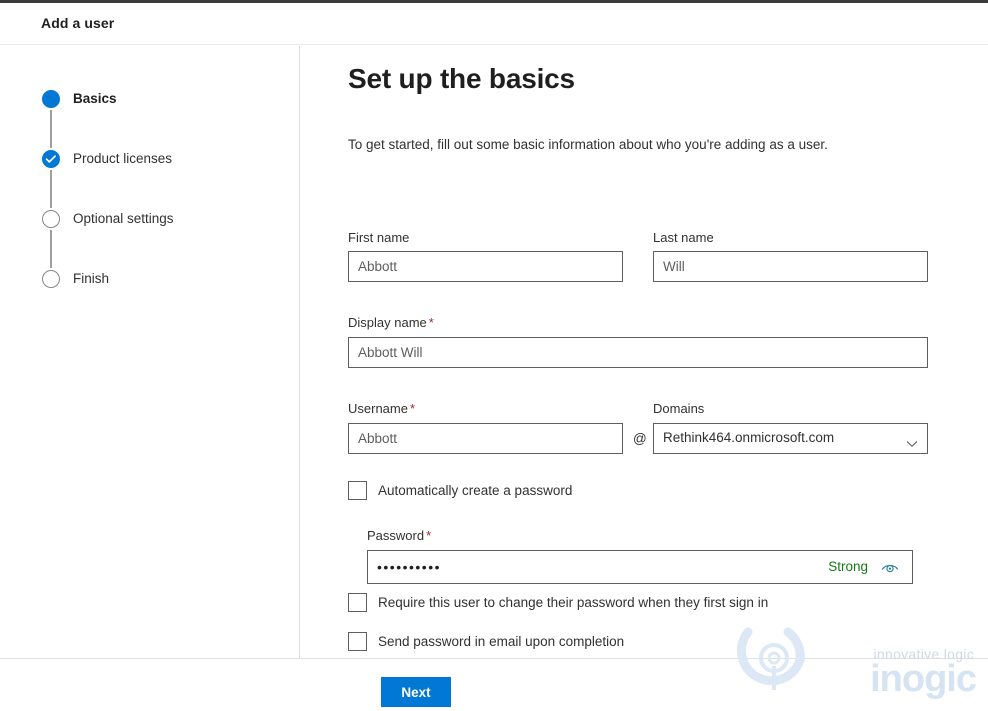  What do you see at coordinates (848, 566) in the screenshot?
I see `password-strength-text: Strong` at bounding box center [848, 566].